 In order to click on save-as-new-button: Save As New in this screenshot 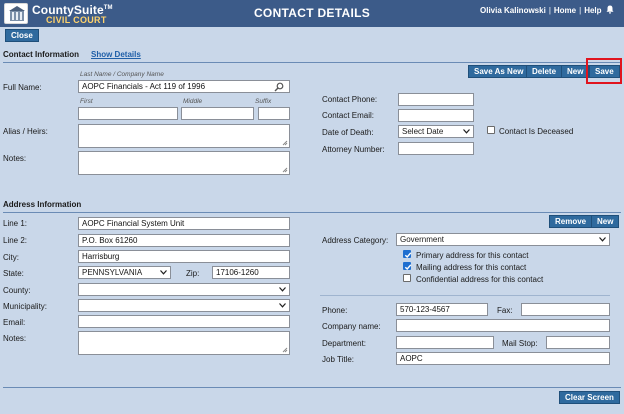, I will do `click(499, 71)`.